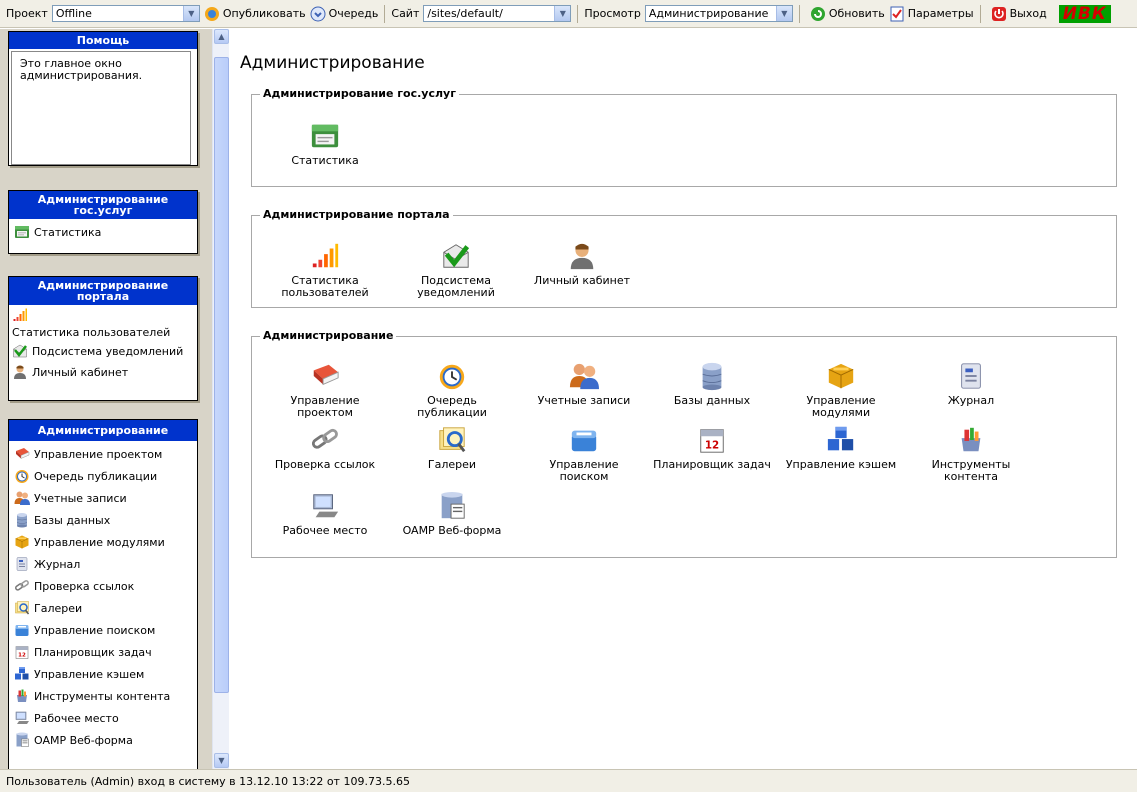 The image size is (1137, 792). Describe the element at coordinates (103, 586) in the screenshot. I see `sidebar-item-link-check: Проверка ссылок` at that location.